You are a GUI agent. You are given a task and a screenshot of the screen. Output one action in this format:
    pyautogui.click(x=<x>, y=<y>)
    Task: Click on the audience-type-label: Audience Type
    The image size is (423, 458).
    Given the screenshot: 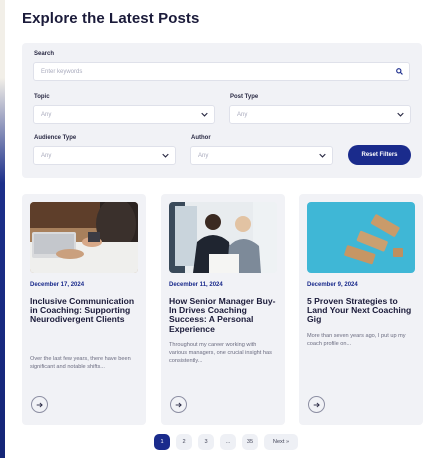 What is the action you would take?
    pyautogui.click(x=55, y=138)
    